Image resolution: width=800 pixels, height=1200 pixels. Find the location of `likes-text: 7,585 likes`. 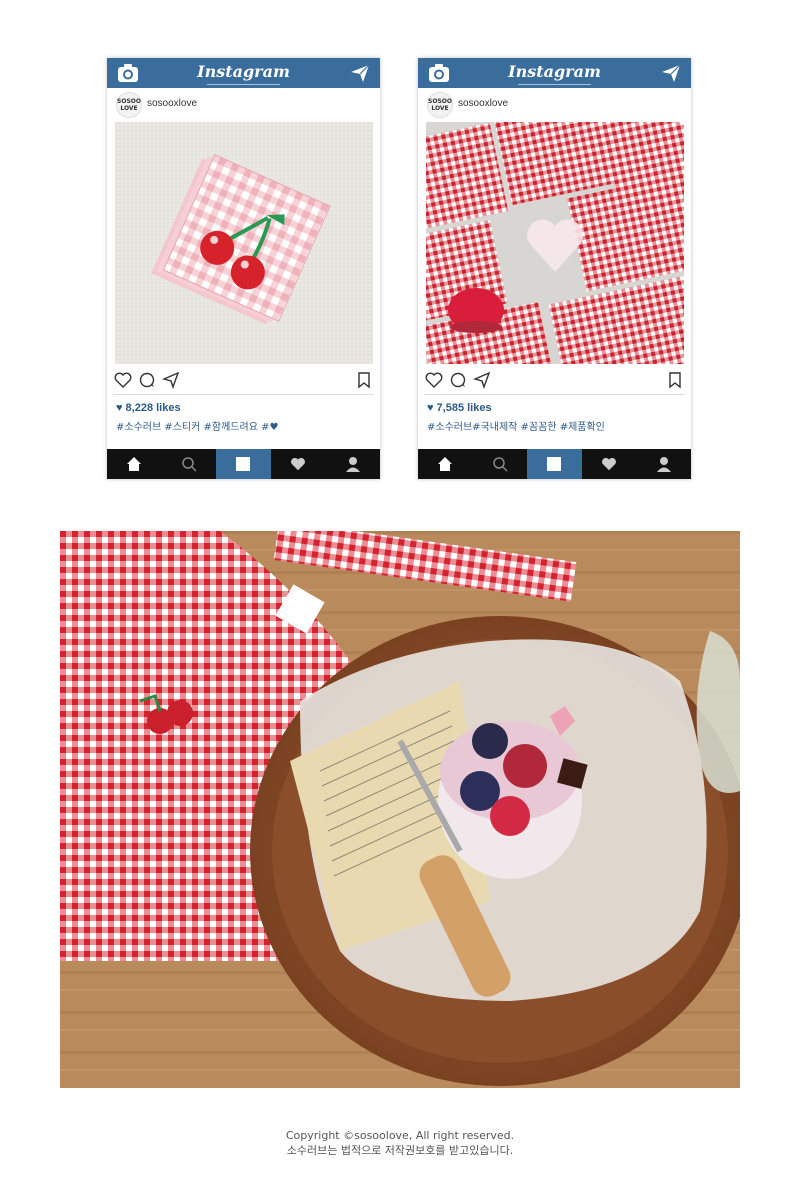

likes-text: 7,585 likes is located at coordinates (464, 408).